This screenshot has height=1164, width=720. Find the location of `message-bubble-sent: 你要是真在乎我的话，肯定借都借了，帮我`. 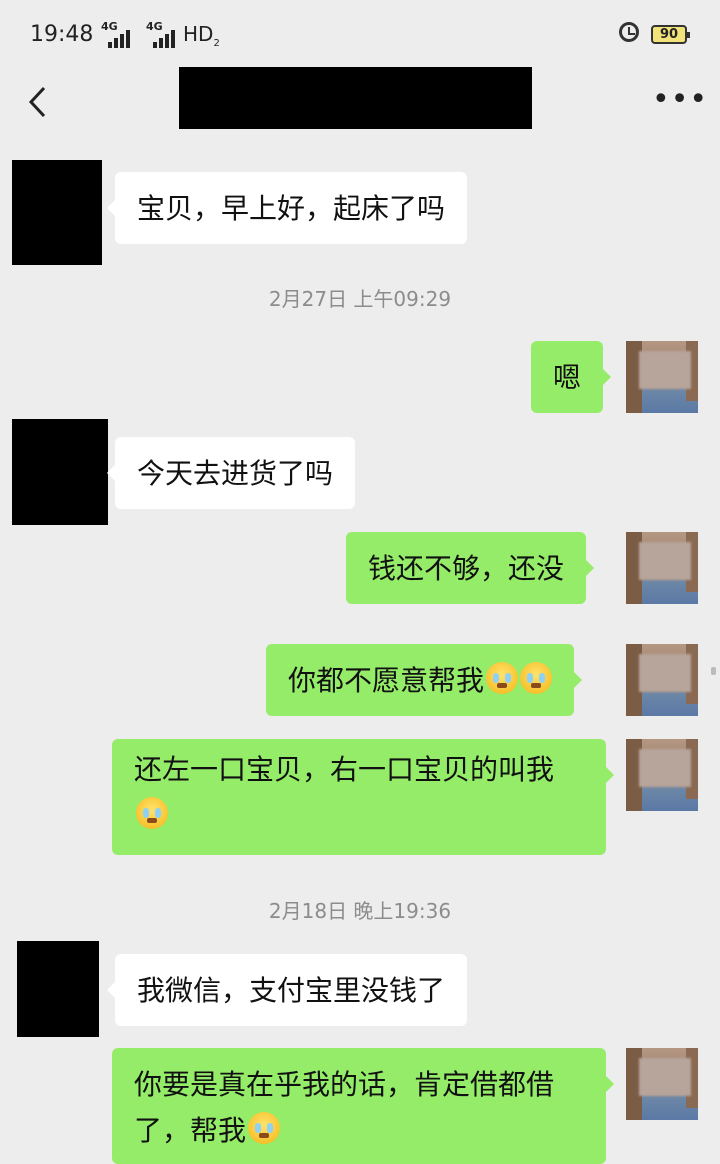

message-bubble-sent: 你要是真在乎我的话，肯定借都借了，帮我 is located at coordinates (363, 1106).